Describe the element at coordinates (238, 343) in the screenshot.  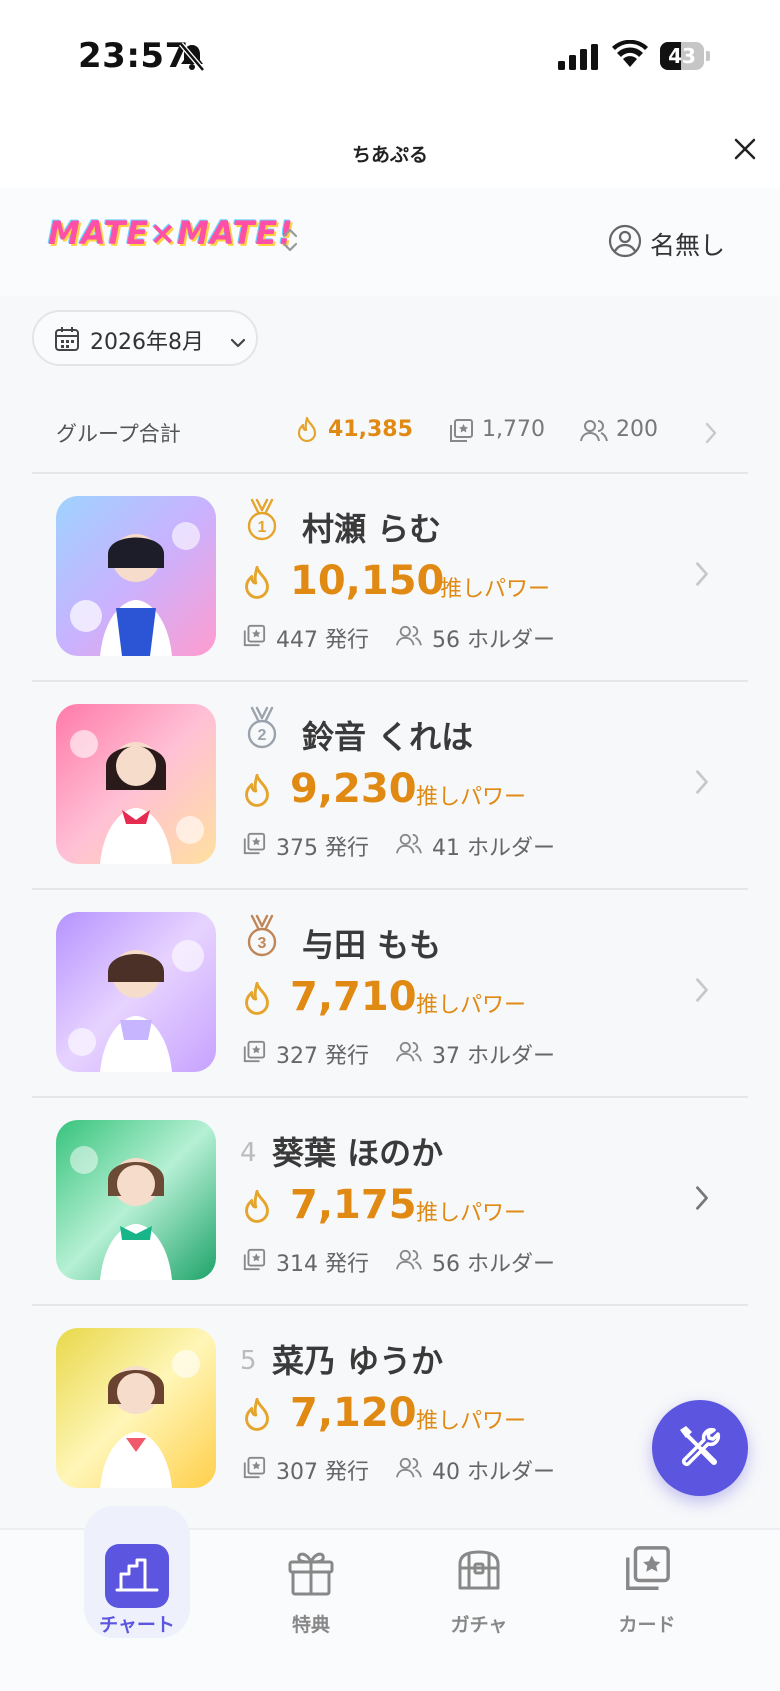
I see `chevron-down-icon` at that location.